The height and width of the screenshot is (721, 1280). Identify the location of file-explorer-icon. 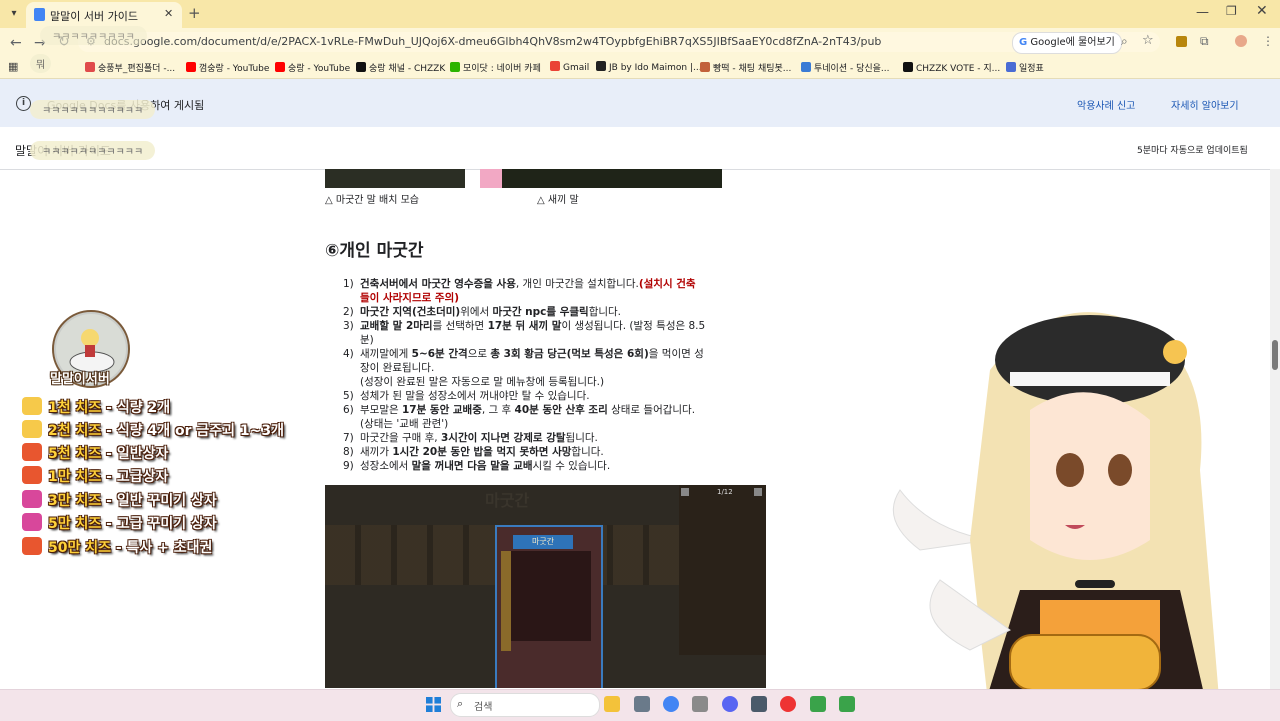
(612, 704).